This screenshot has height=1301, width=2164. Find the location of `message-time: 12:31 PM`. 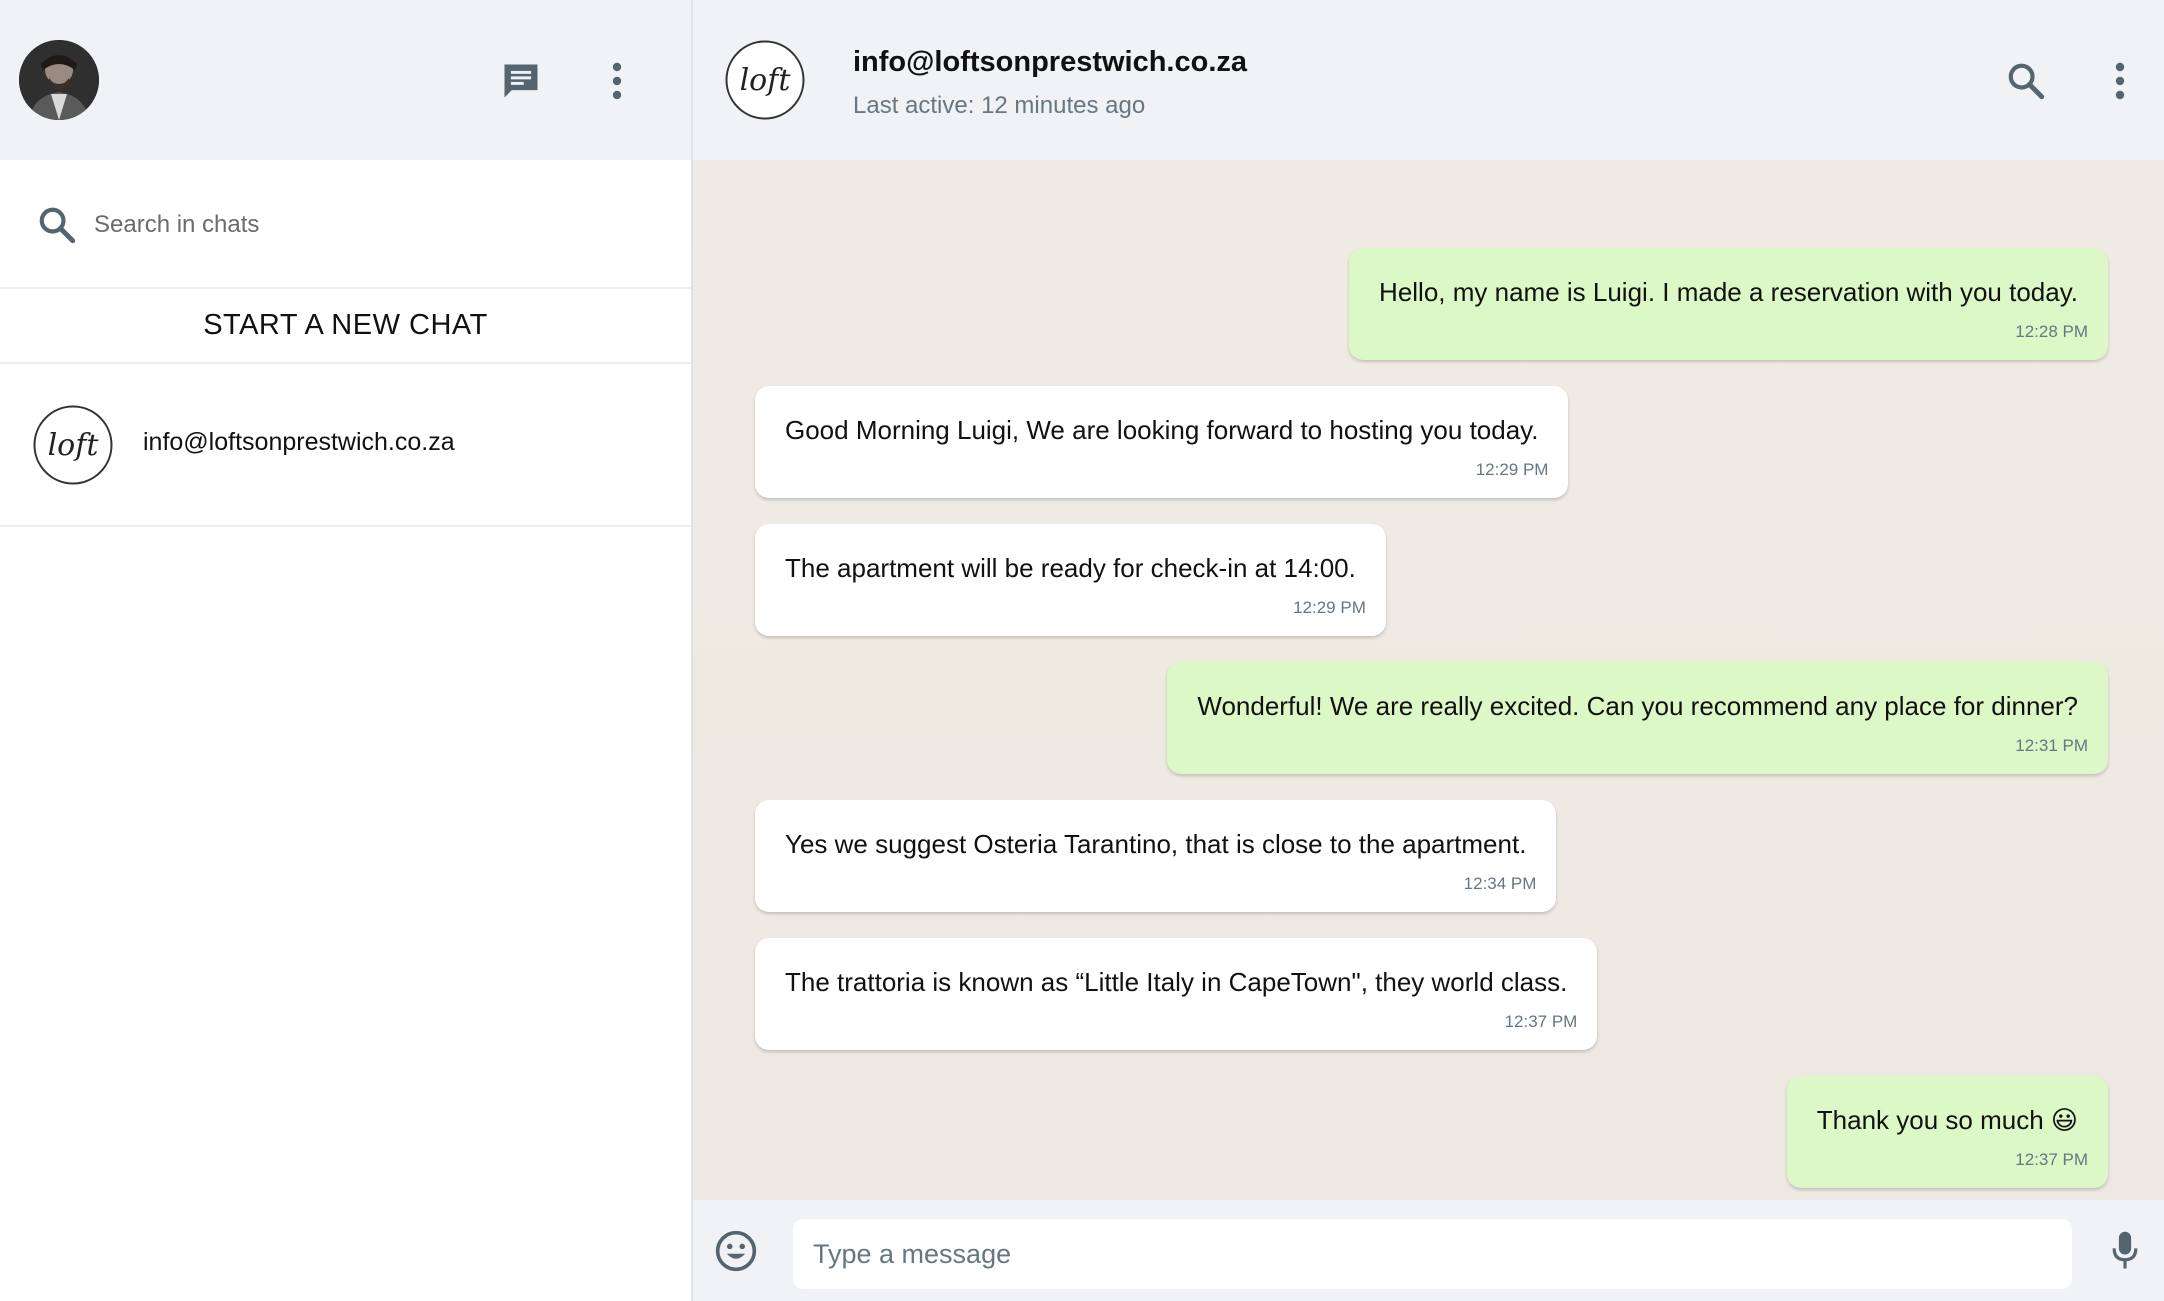

message-time: 12:31 PM is located at coordinates (2051, 745).